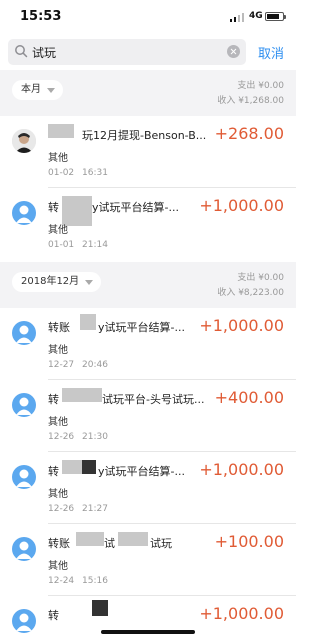 The image size is (320, 640). I want to click on home-indicator, so click(148, 632).